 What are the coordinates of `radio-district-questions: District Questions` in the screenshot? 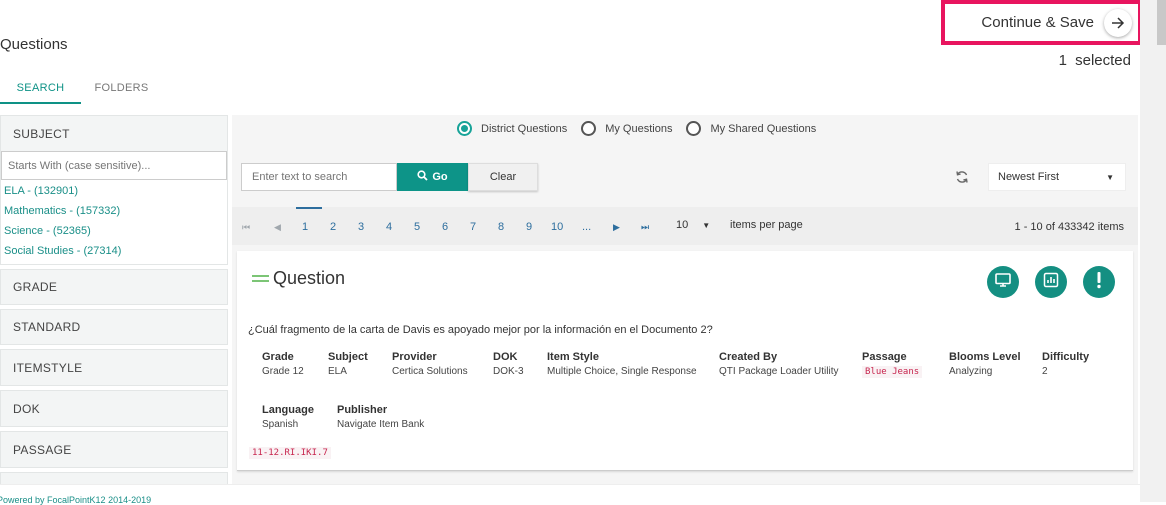 It's located at (512, 128).